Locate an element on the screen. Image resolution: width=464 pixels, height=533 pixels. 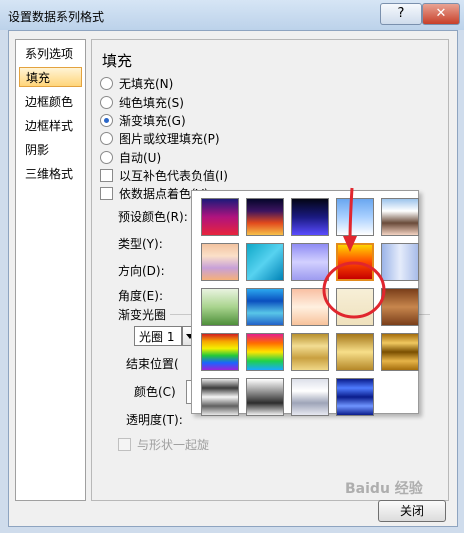
category-border-color: 边框颜色 is located at coordinates (50, 102).